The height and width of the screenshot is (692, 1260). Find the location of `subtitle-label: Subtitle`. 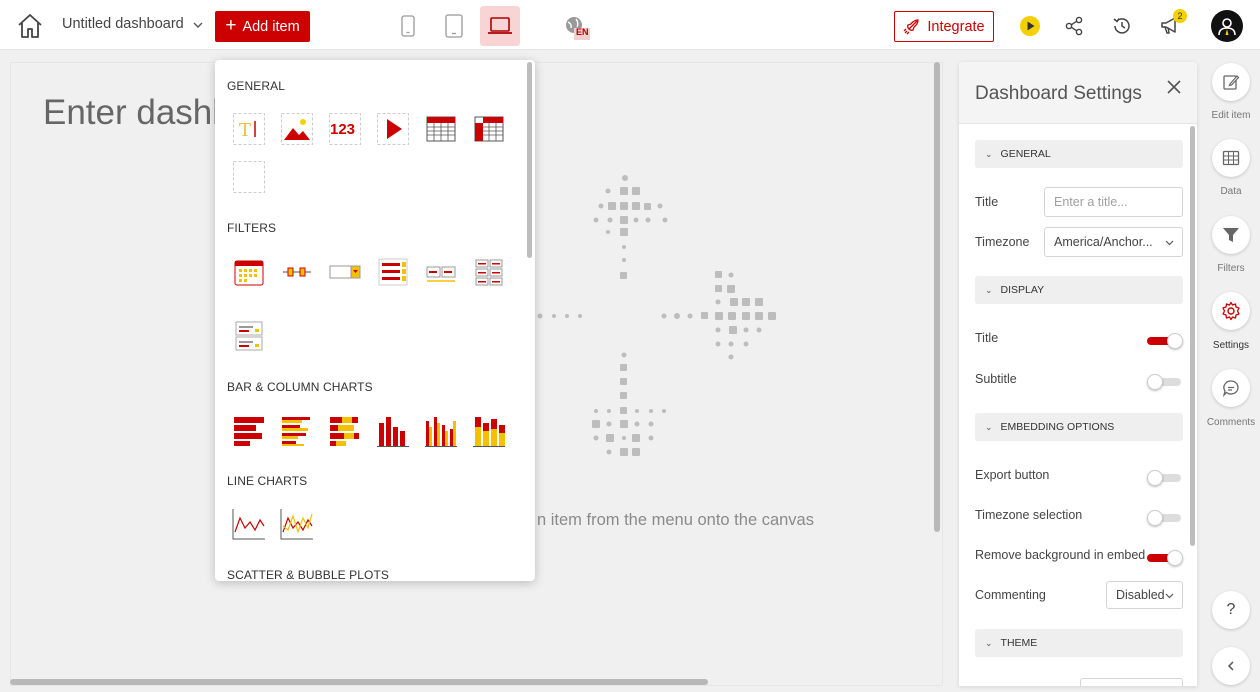

subtitle-label: Subtitle is located at coordinates (996, 379).